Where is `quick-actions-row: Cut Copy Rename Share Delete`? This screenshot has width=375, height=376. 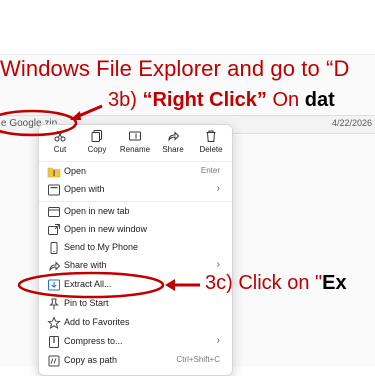
quick-actions-row: Cut Copy Rename Share Delete is located at coordinates (135, 143).